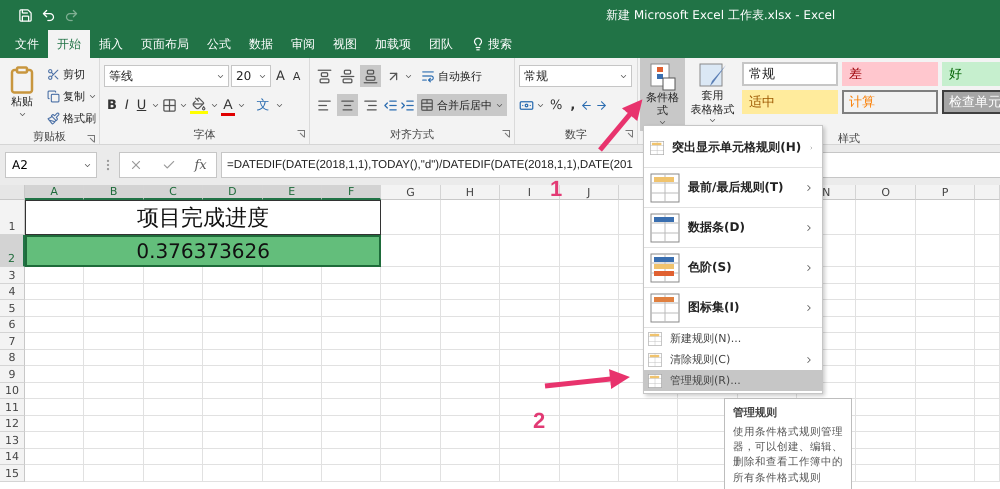  What do you see at coordinates (111, 44) in the screenshot?
I see `ribbon-tab: 插入` at bounding box center [111, 44].